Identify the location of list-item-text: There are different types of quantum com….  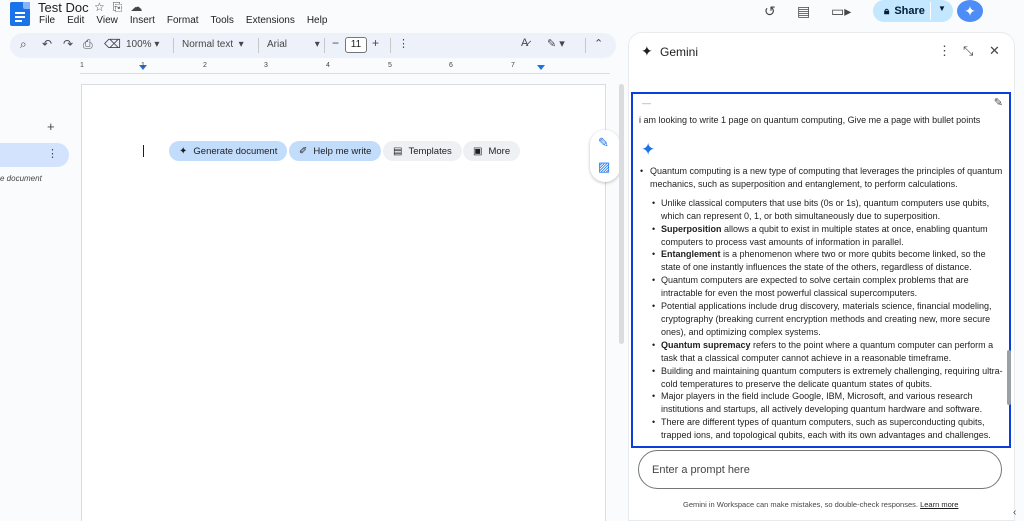
(826, 429).